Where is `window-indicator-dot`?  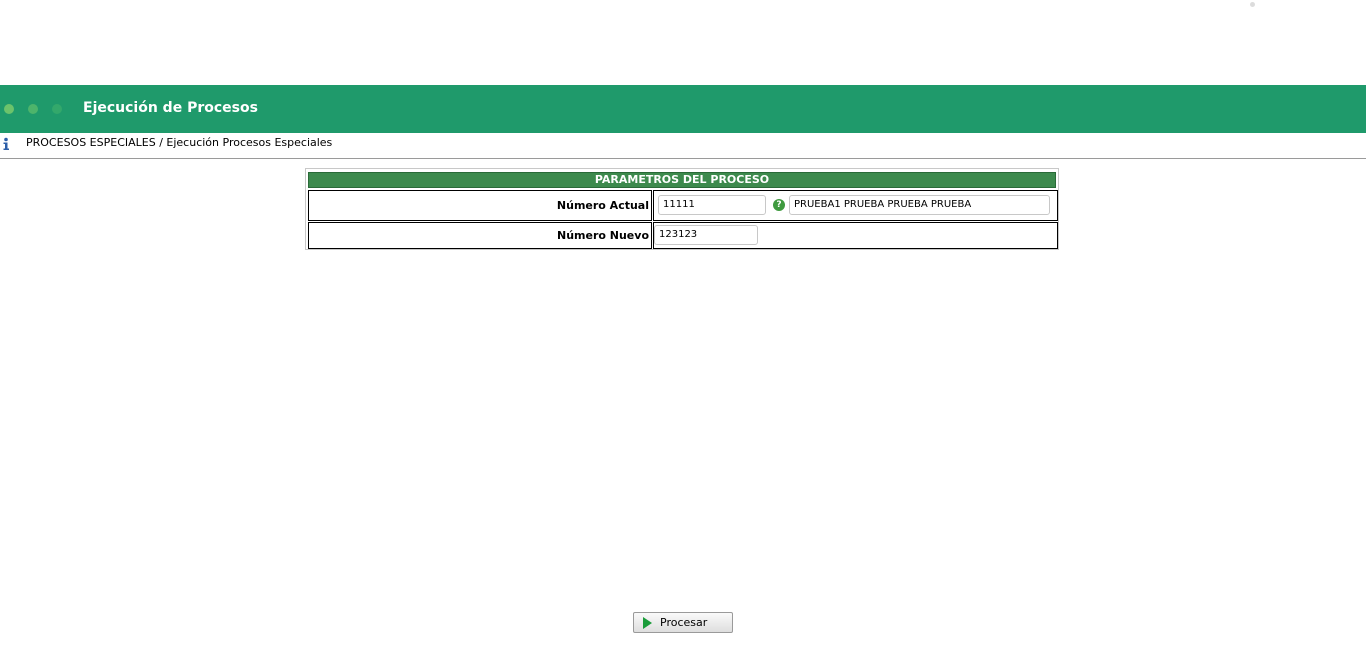 window-indicator-dot is located at coordinates (1252, 4).